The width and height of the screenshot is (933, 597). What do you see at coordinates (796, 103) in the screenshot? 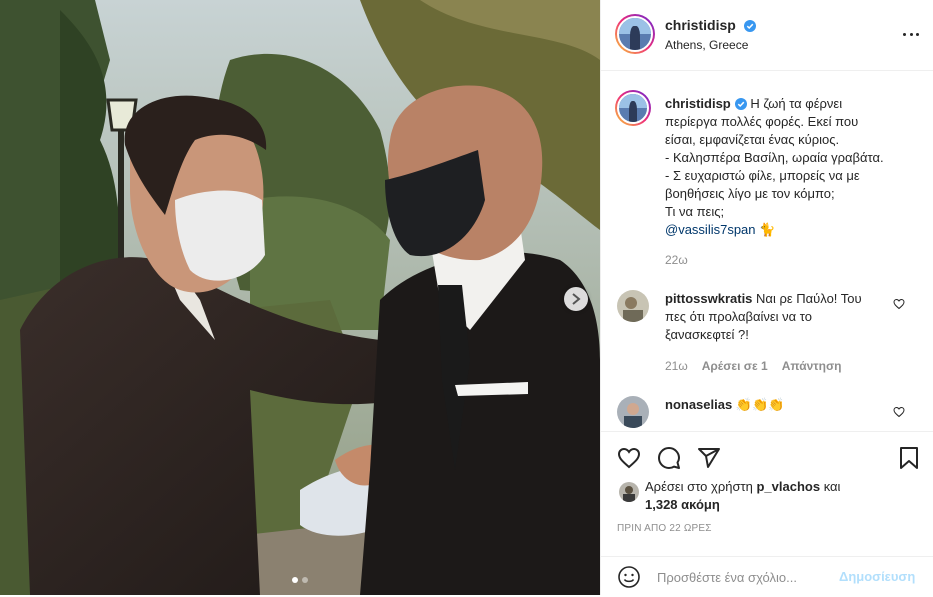
I see `caption-line: Η ζωή τα φέρνει` at bounding box center [796, 103].